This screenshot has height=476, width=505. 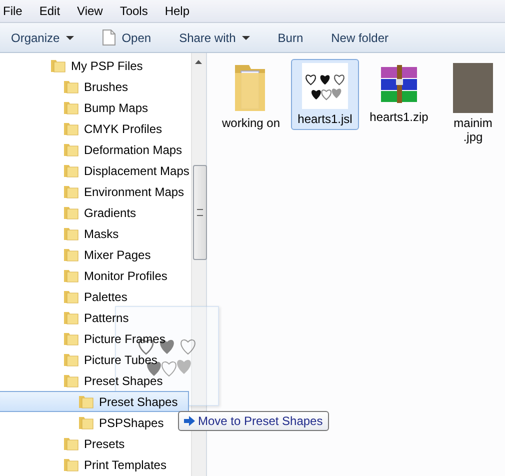 I want to click on toolbar-button: Burn, so click(x=290, y=38).